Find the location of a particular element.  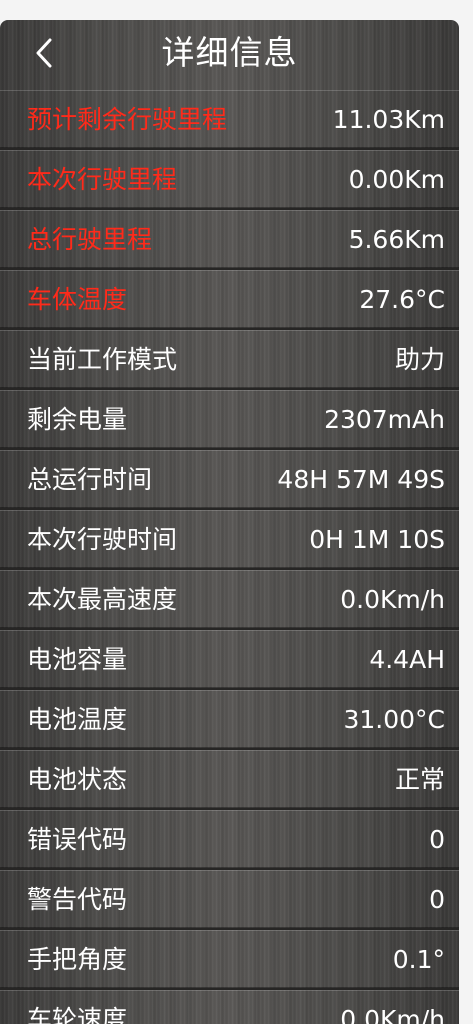

detail-row-wheel-speed: 车轮速度 0.0Km/h is located at coordinates (229, 1007).